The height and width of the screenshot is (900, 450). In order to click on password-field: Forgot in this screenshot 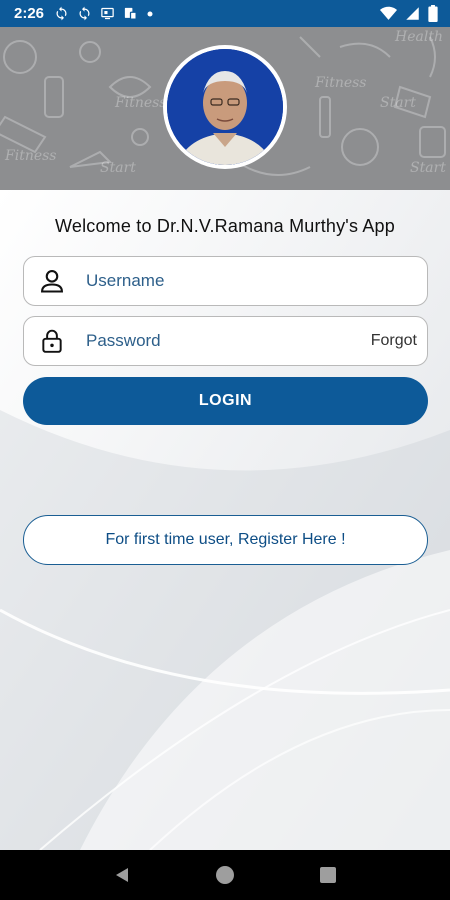, I will do `click(225, 341)`.